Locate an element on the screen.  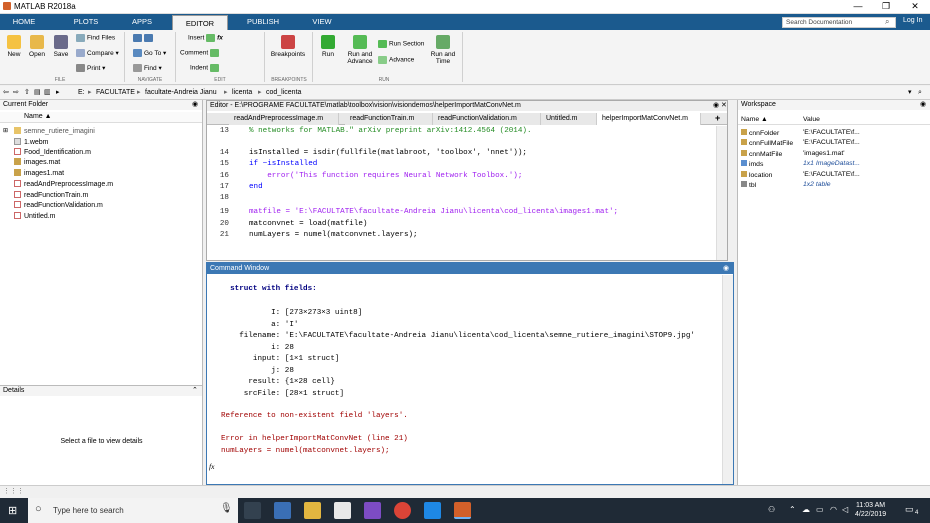
browse-icon: ▤ is located at coordinates (37, 93).